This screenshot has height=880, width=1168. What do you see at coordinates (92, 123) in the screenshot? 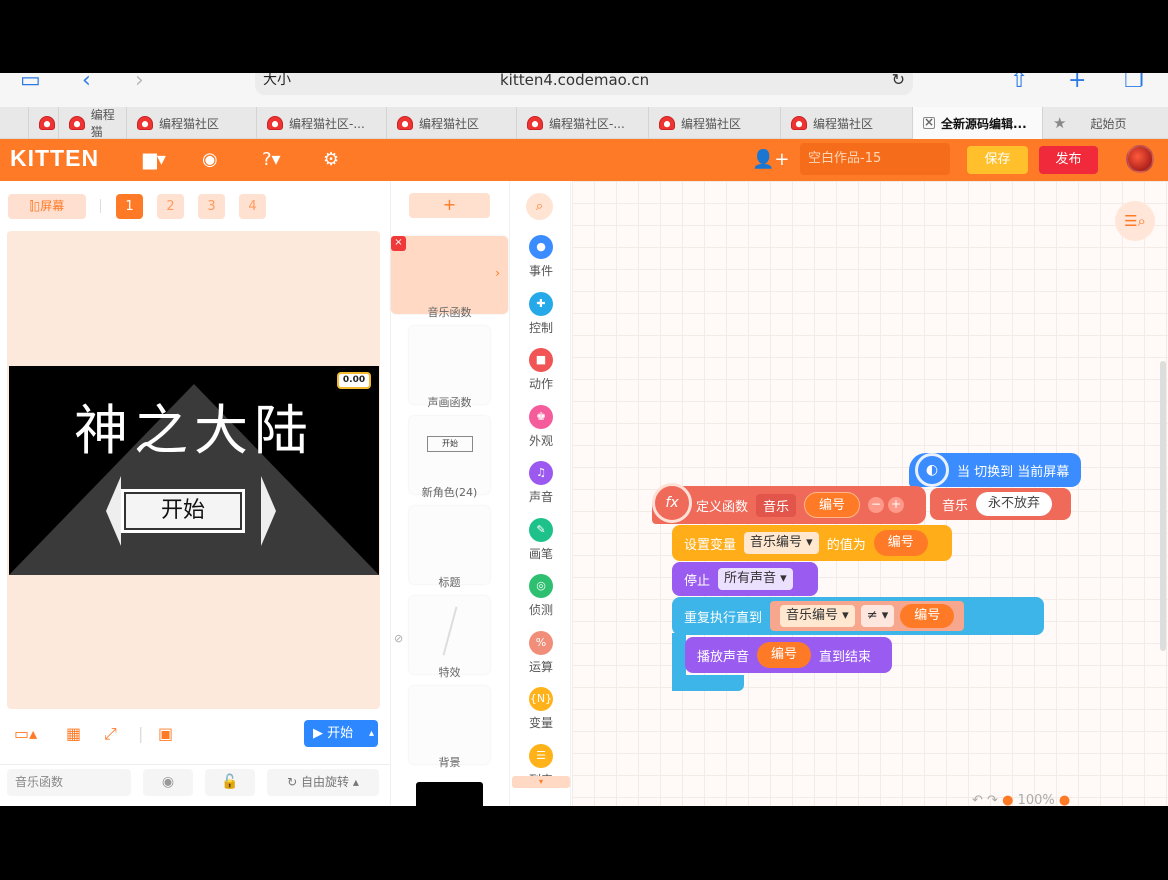
I see `browser-tab: 编程猫` at bounding box center [92, 123].